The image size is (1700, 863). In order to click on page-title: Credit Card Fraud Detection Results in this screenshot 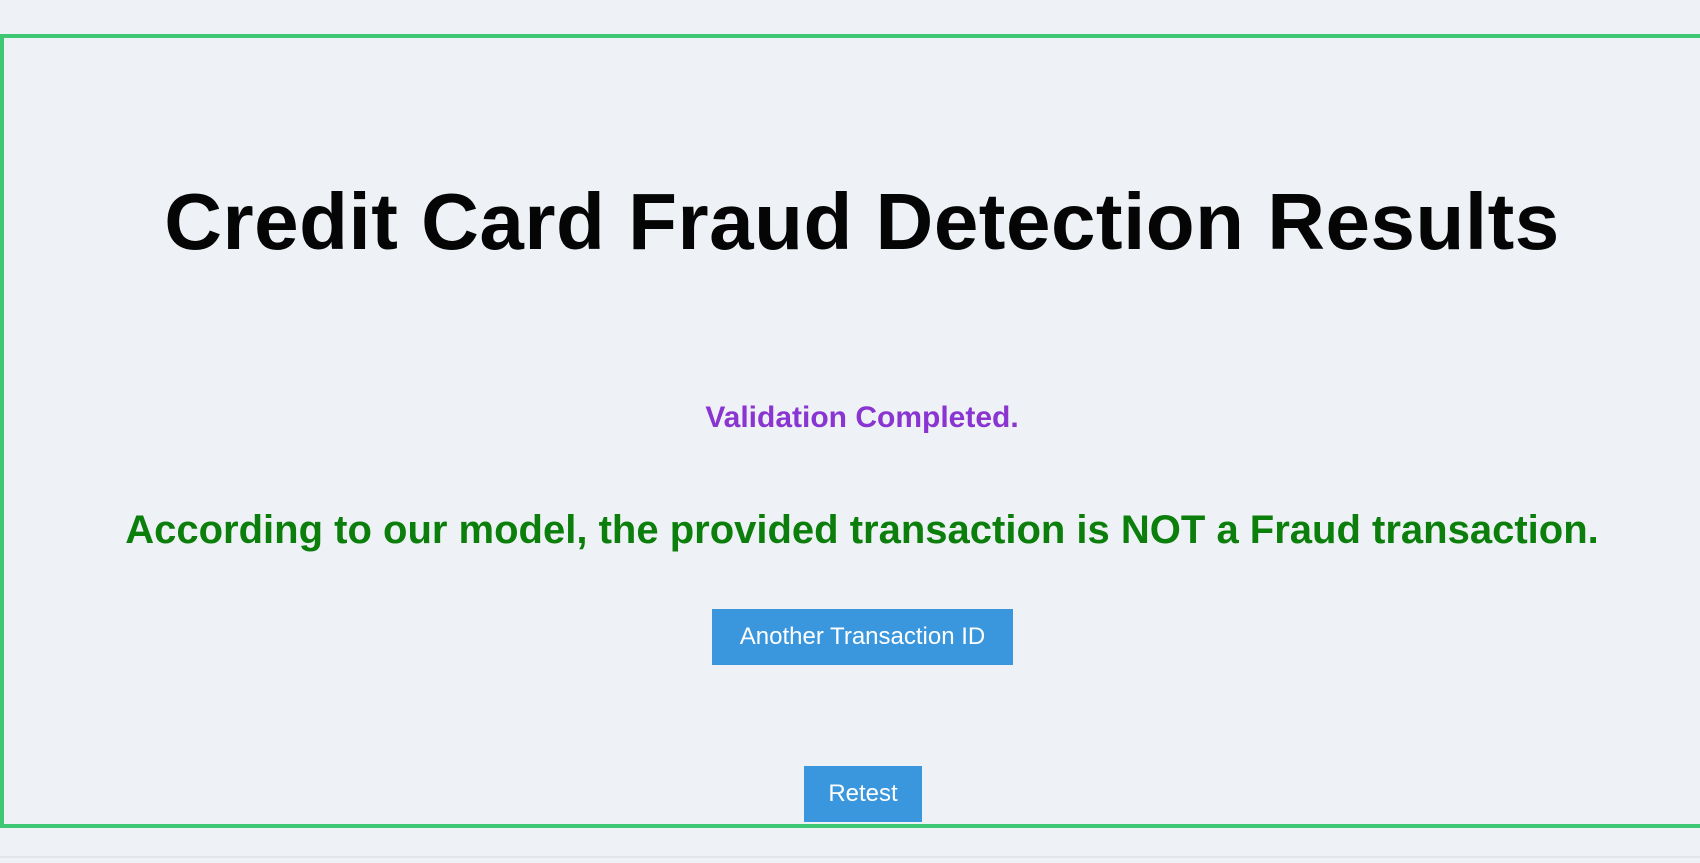, I will do `click(862, 221)`.